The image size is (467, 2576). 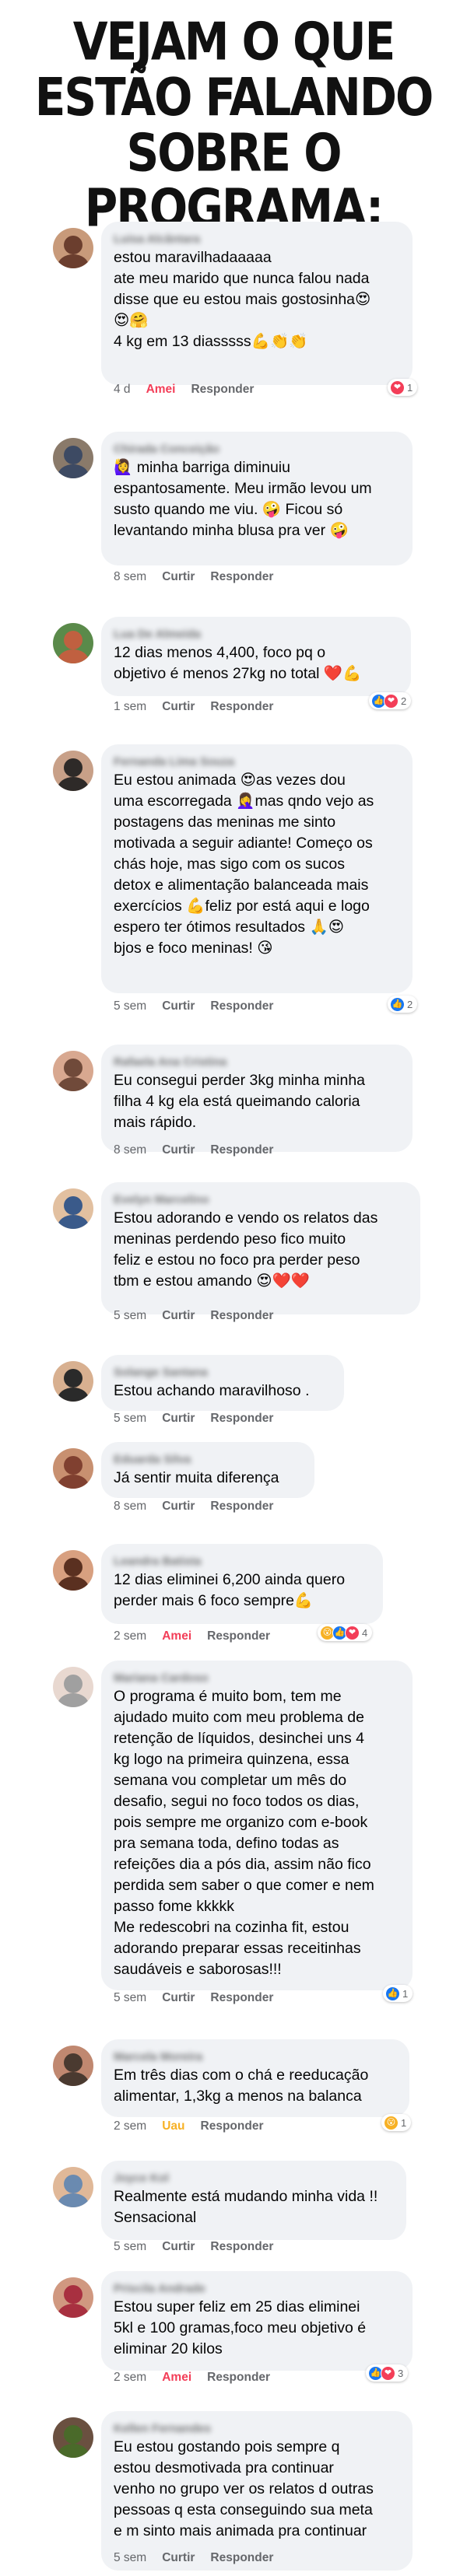 I want to click on commenter-name: Marcela Moreira, so click(x=255, y=2057).